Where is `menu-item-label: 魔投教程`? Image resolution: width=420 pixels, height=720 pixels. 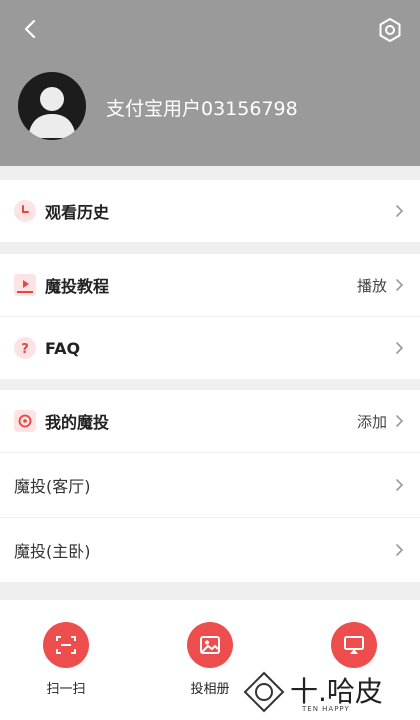
menu-item-label: 魔投教程 is located at coordinates (77, 286).